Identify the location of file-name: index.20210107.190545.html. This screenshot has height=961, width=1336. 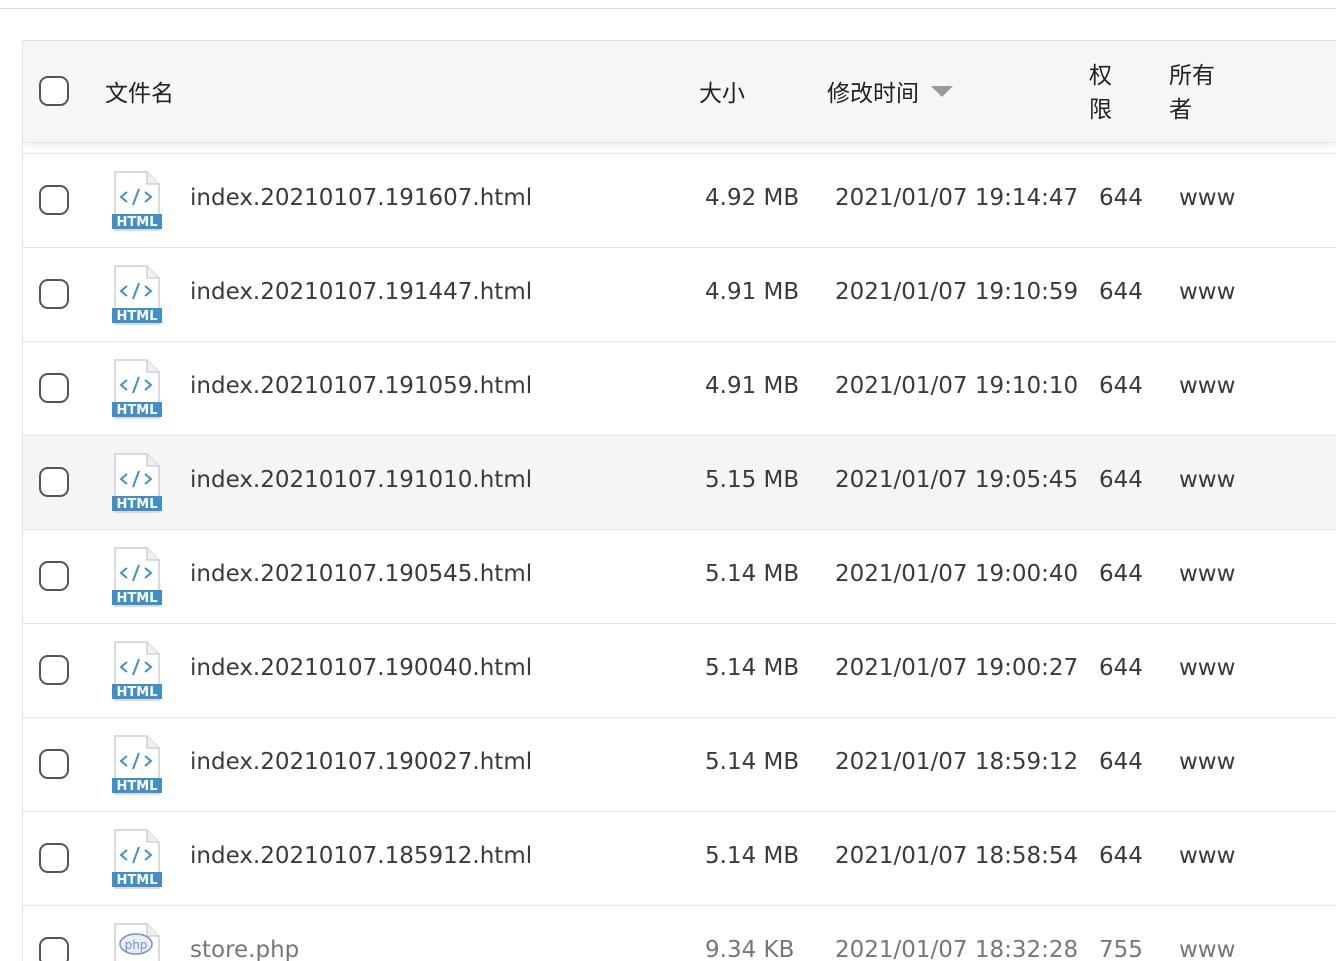
(361, 574).